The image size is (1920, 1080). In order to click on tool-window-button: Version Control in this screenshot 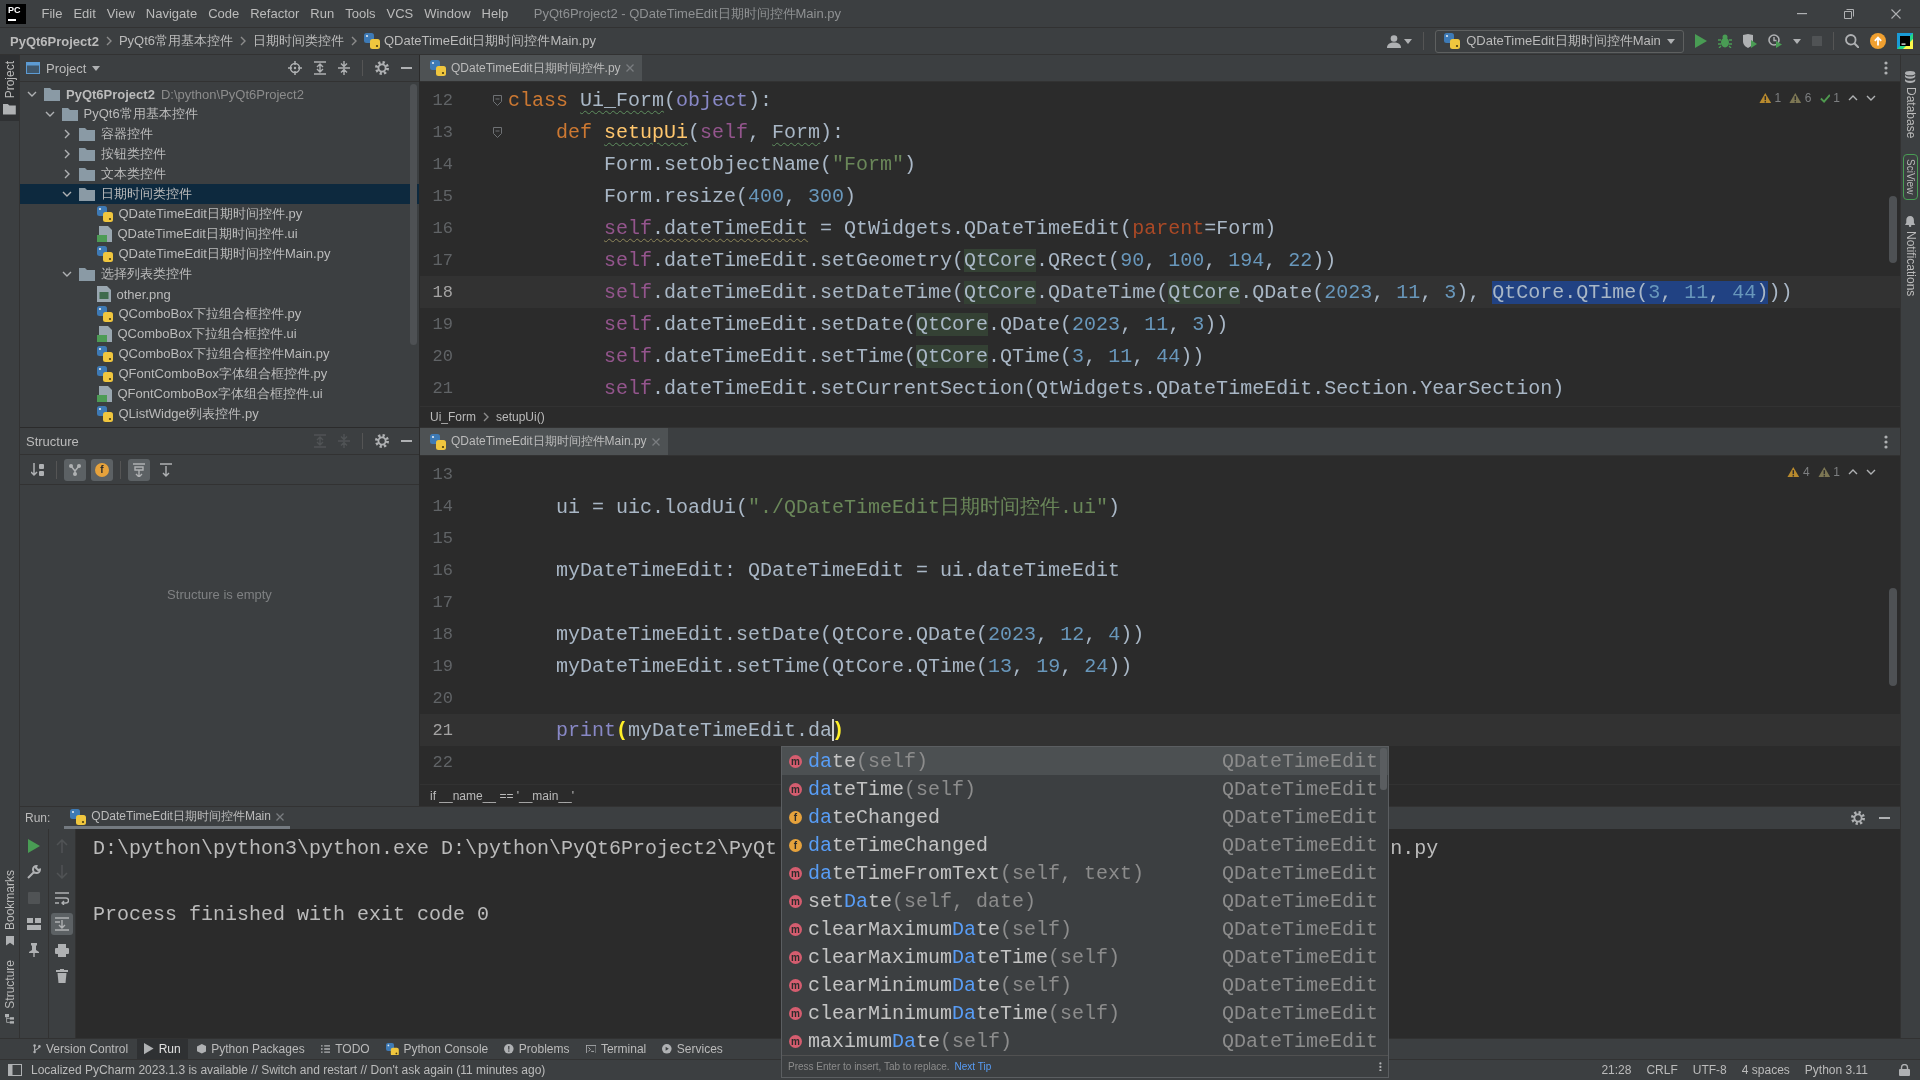, I will do `click(81, 1049)`.